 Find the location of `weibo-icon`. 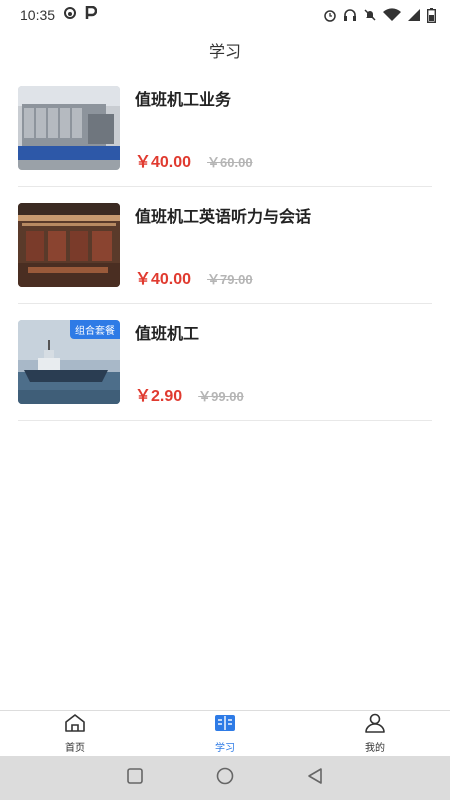

weibo-icon is located at coordinates (70, 15).